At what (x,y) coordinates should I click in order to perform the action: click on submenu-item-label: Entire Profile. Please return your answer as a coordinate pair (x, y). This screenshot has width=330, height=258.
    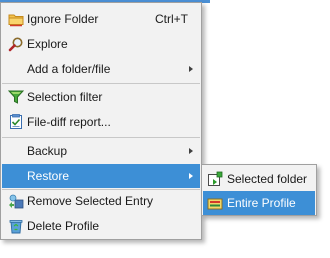
    Looking at the image, I should click on (261, 203).